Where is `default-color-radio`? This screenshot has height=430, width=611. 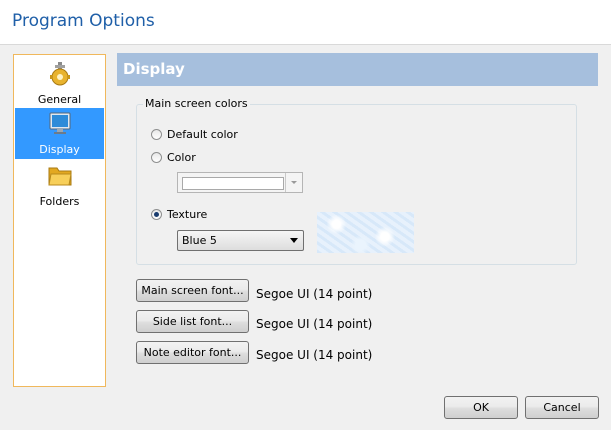
default-color-radio is located at coordinates (156, 134).